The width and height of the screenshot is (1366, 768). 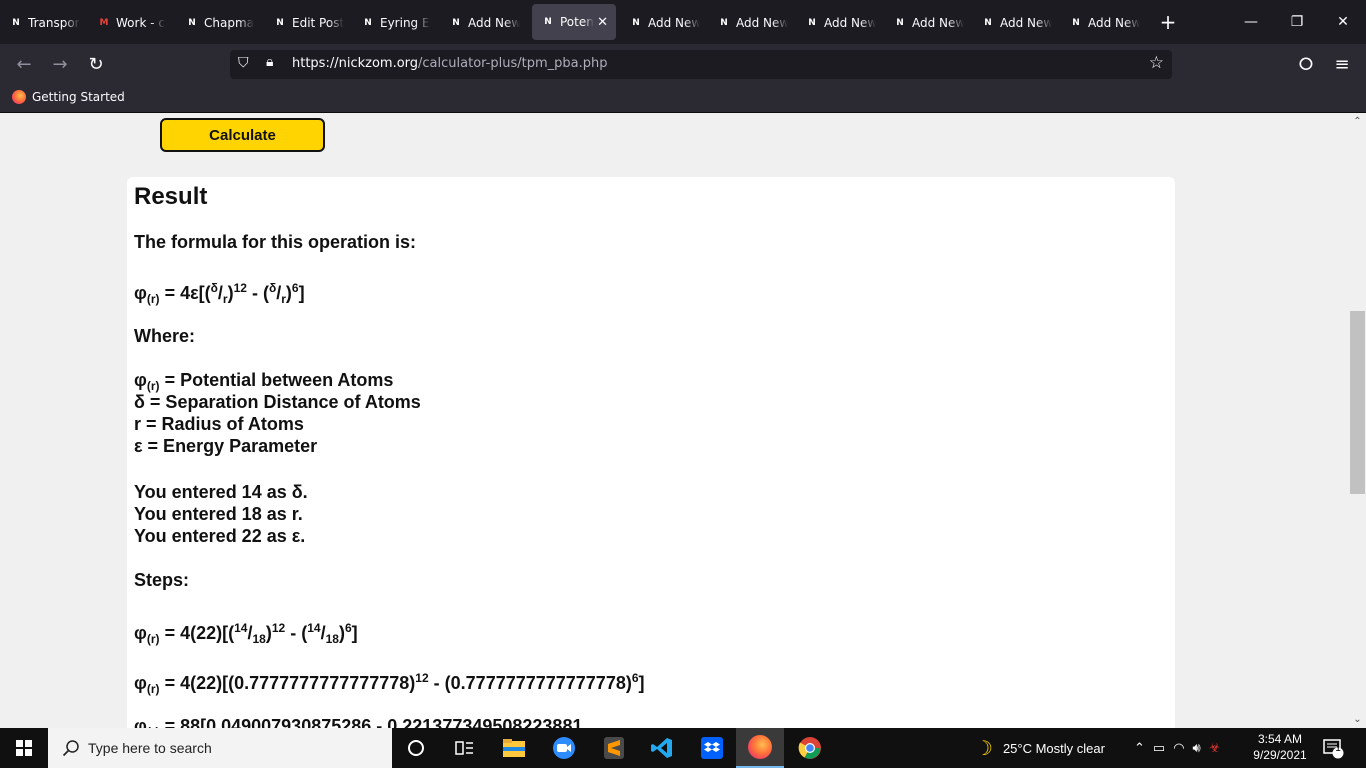 What do you see at coordinates (662, 748) in the screenshot?
I see `vscode-icon` at bounding box center [662, 748].